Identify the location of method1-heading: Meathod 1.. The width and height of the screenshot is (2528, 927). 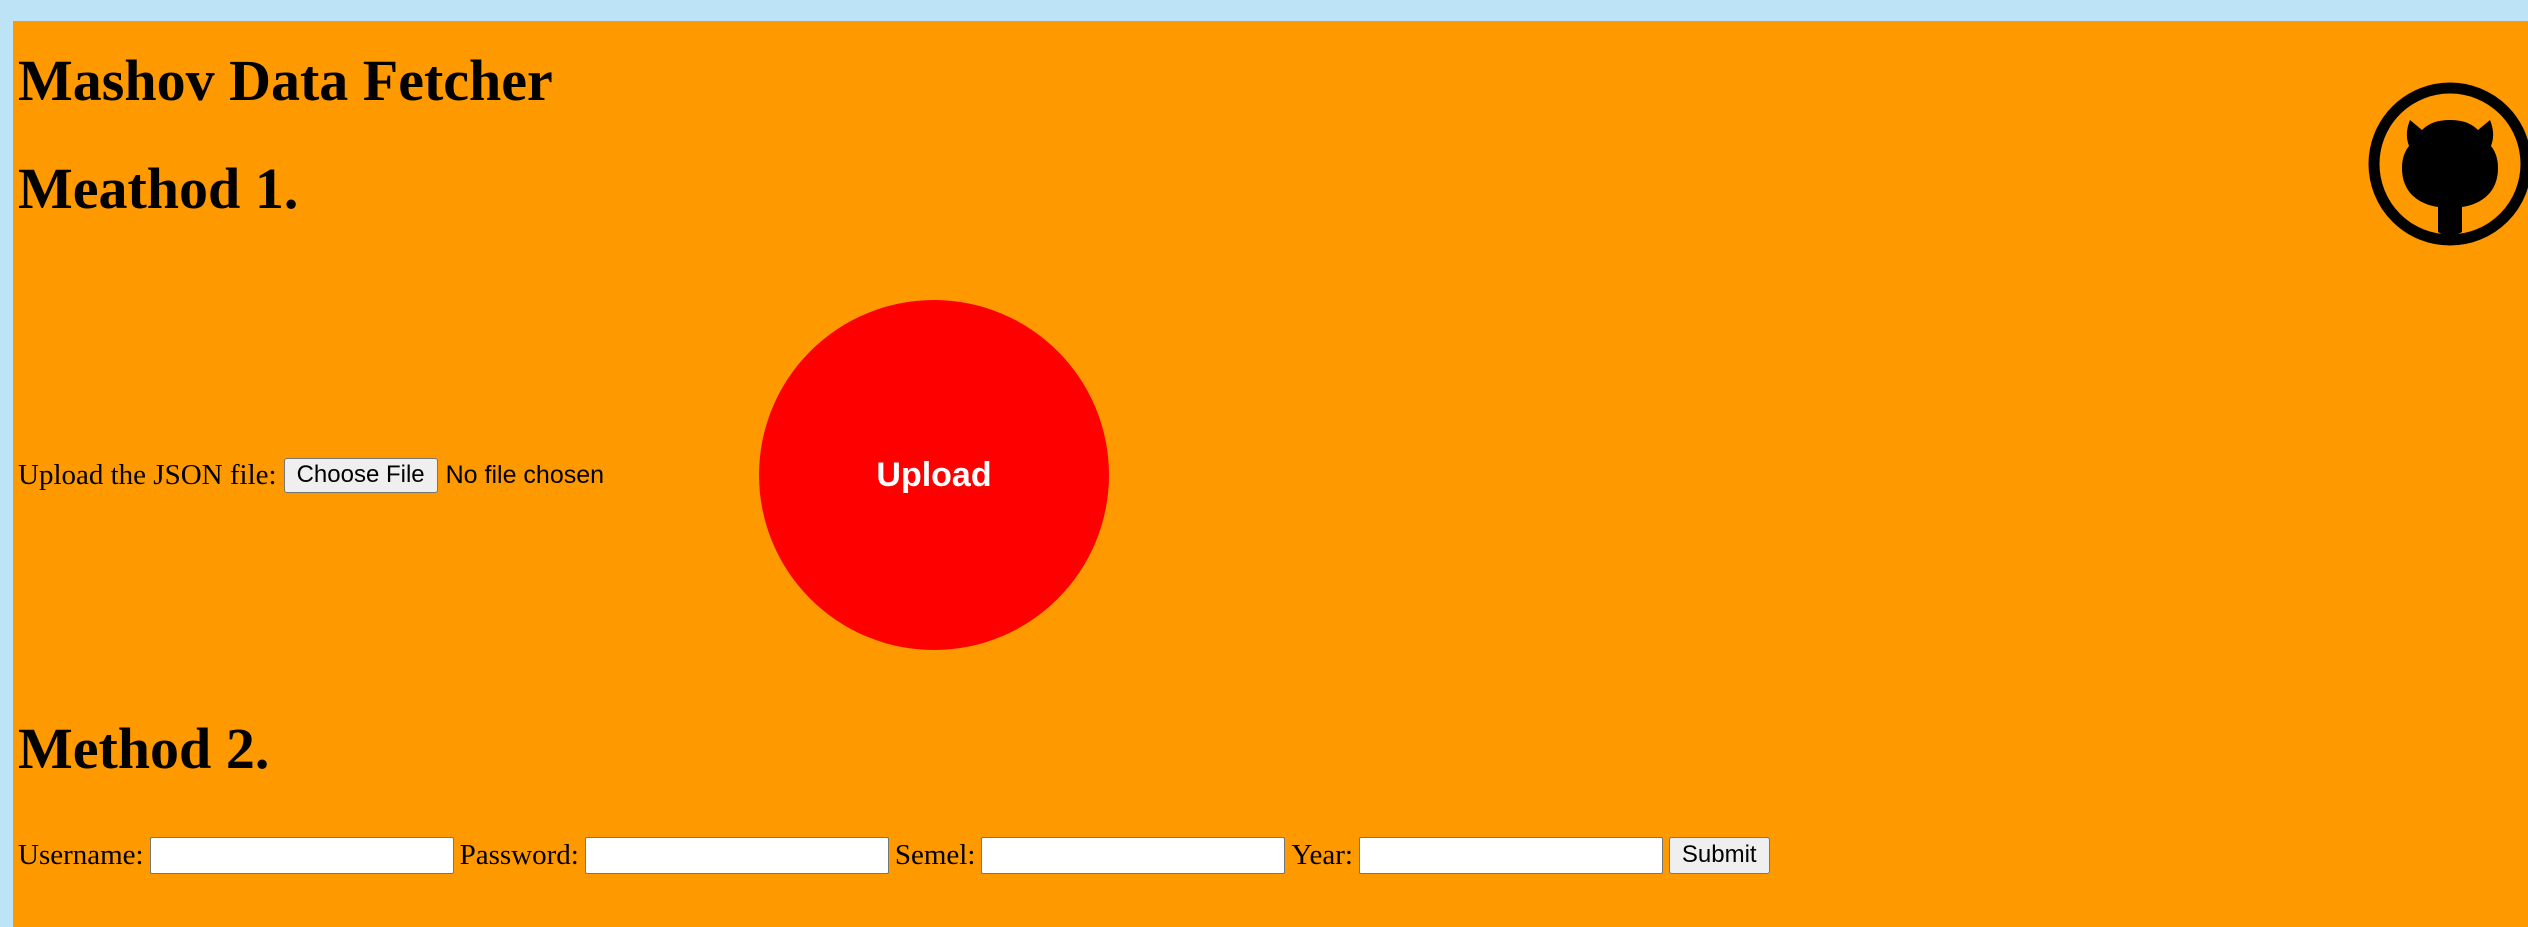
(158, 188).